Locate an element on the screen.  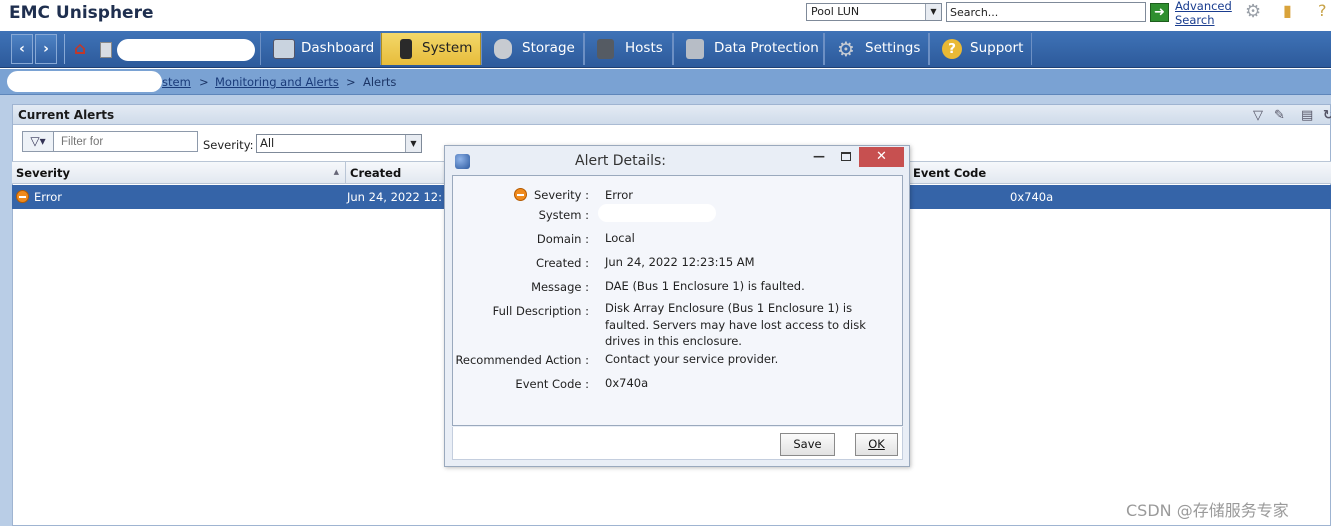
search-scope-select: Pool LUN ▼ is located at coordinates (874, 12).